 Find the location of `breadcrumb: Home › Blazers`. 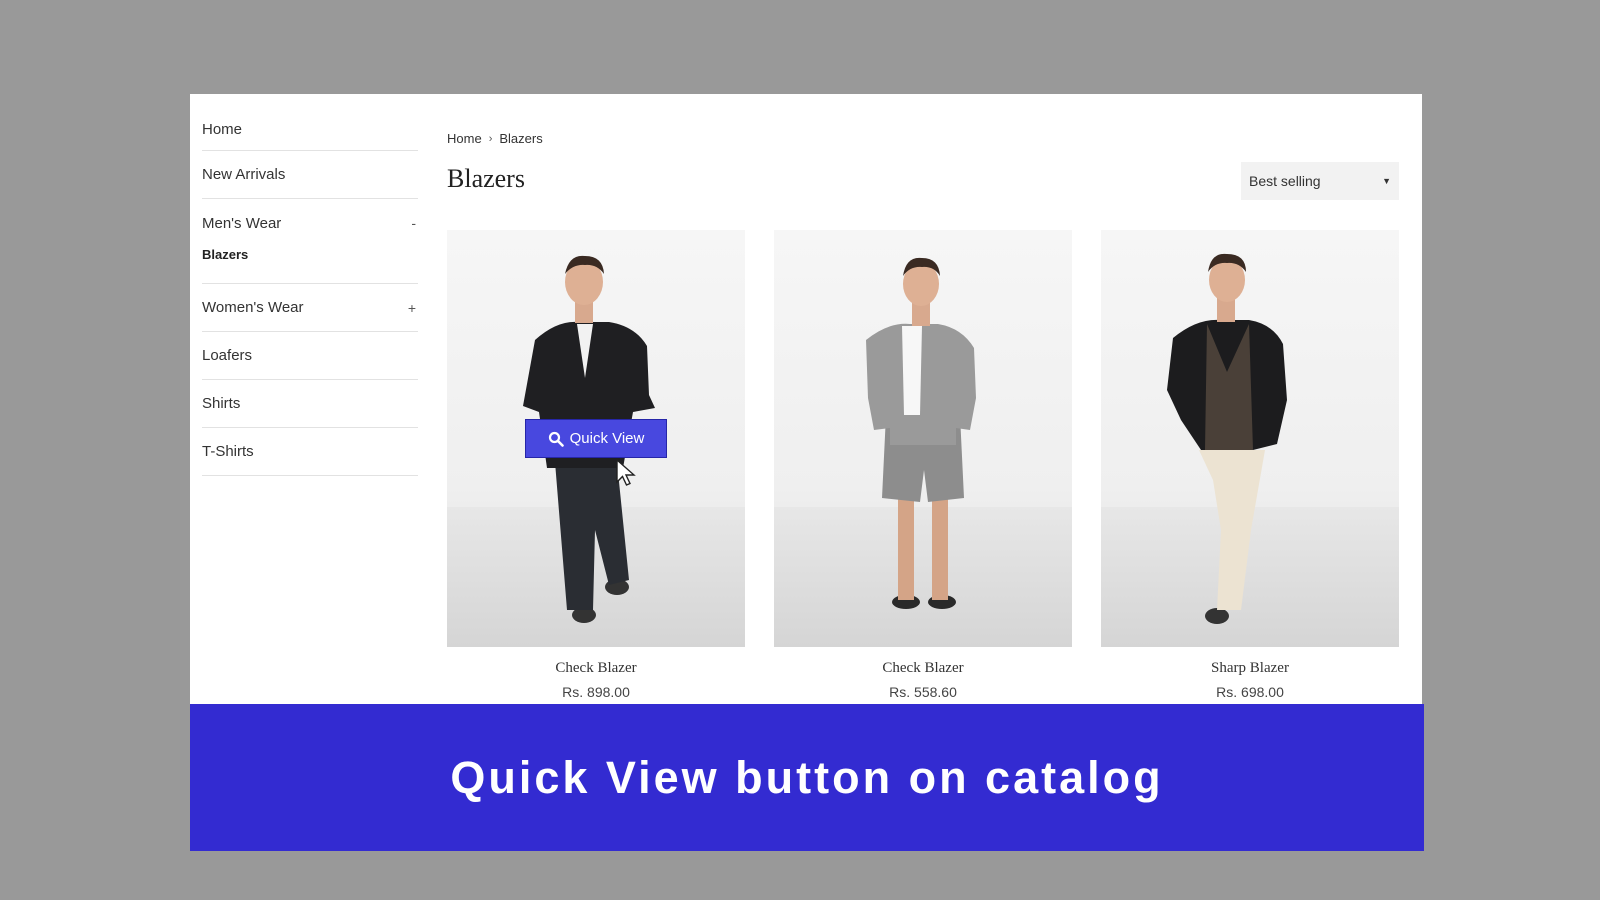

breadcrumb: Home › Blazers is located at coordinates (495, 138).